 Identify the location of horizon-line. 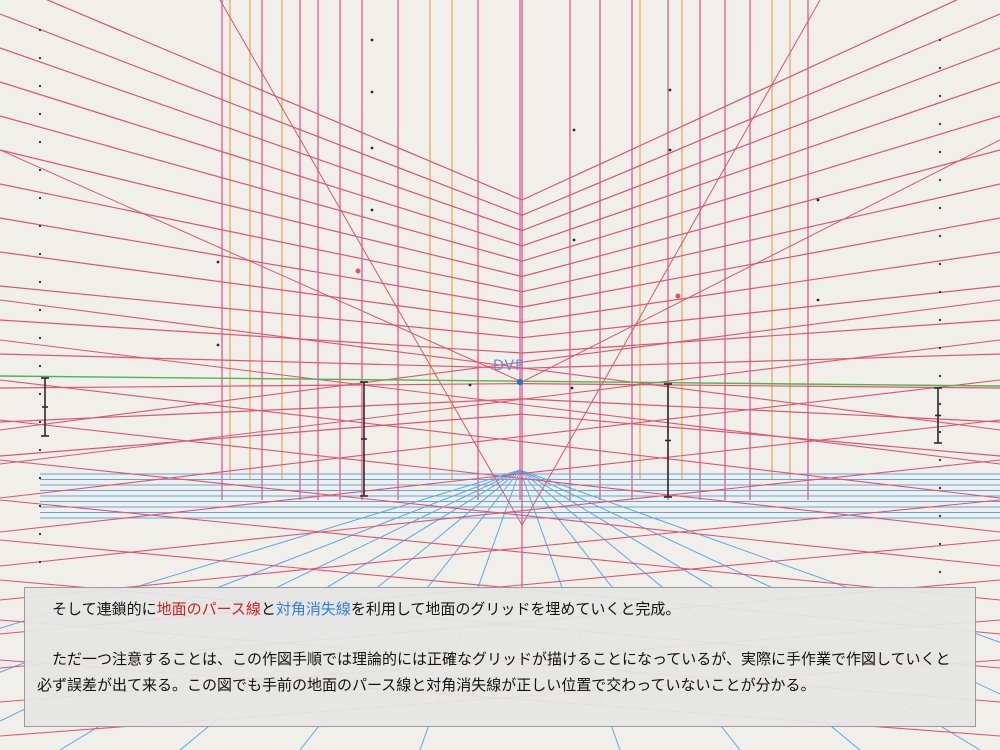
(500, 381).